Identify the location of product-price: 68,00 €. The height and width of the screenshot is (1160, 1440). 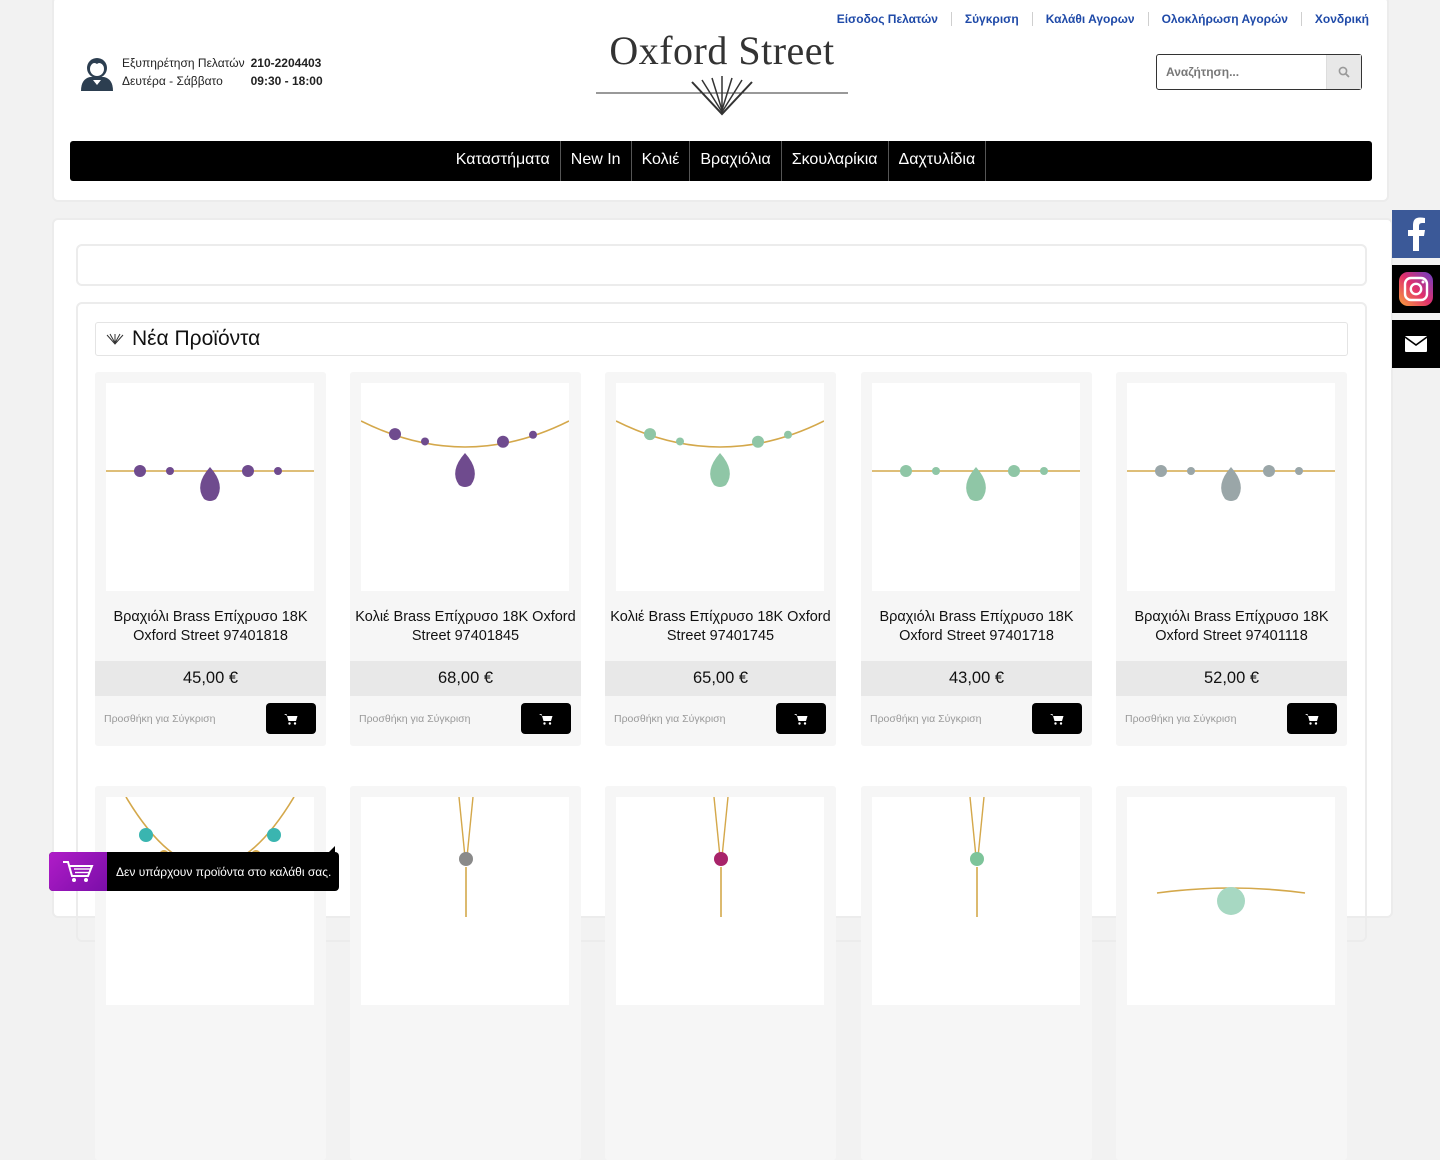
(465, 678).